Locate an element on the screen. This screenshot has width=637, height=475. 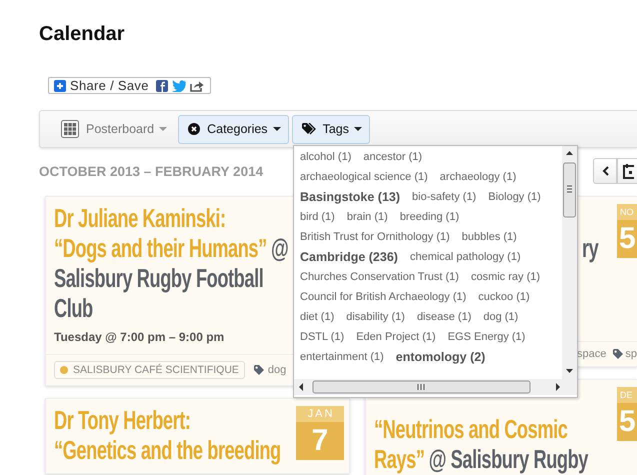
share-button: Share / Save is located at coordinates (129, 85).